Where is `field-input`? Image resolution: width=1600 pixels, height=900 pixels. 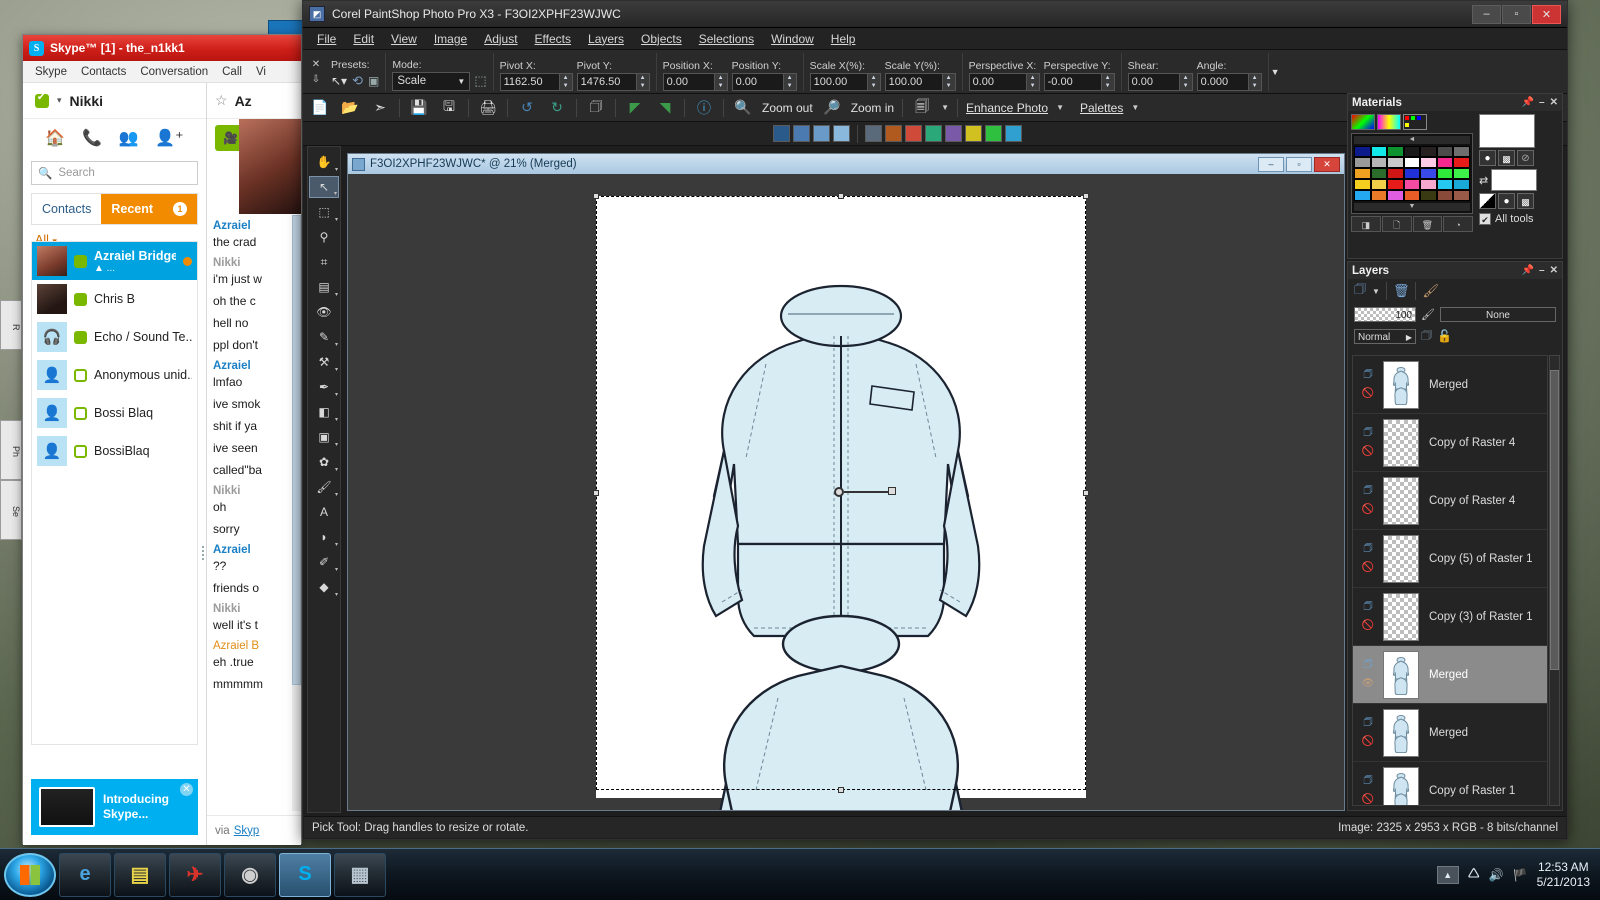 field-input is located at coordinates (688, 81).